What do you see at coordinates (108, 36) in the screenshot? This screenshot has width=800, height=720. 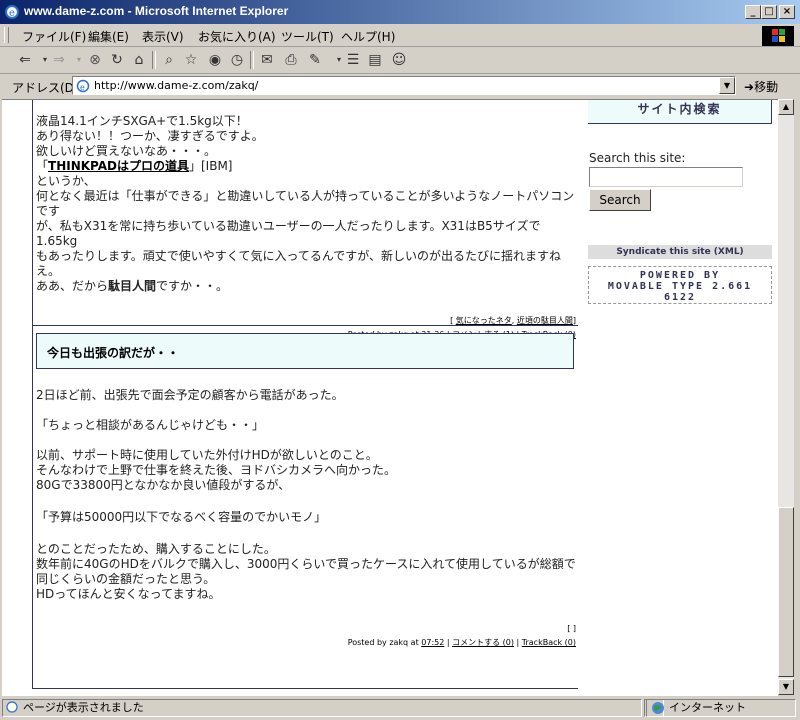 I see `menu-edit: 編集(E)` at bounding box center [108, 36].